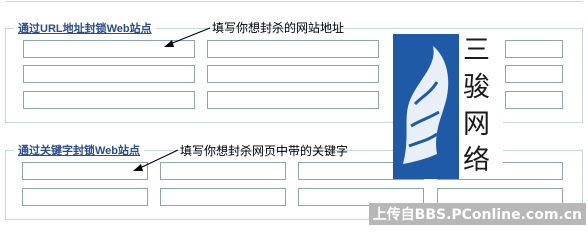  What do you see at coordinates (476, 50) in the screenshot?
I see `logo-char-1: 三` at bounding box center [476, 50].